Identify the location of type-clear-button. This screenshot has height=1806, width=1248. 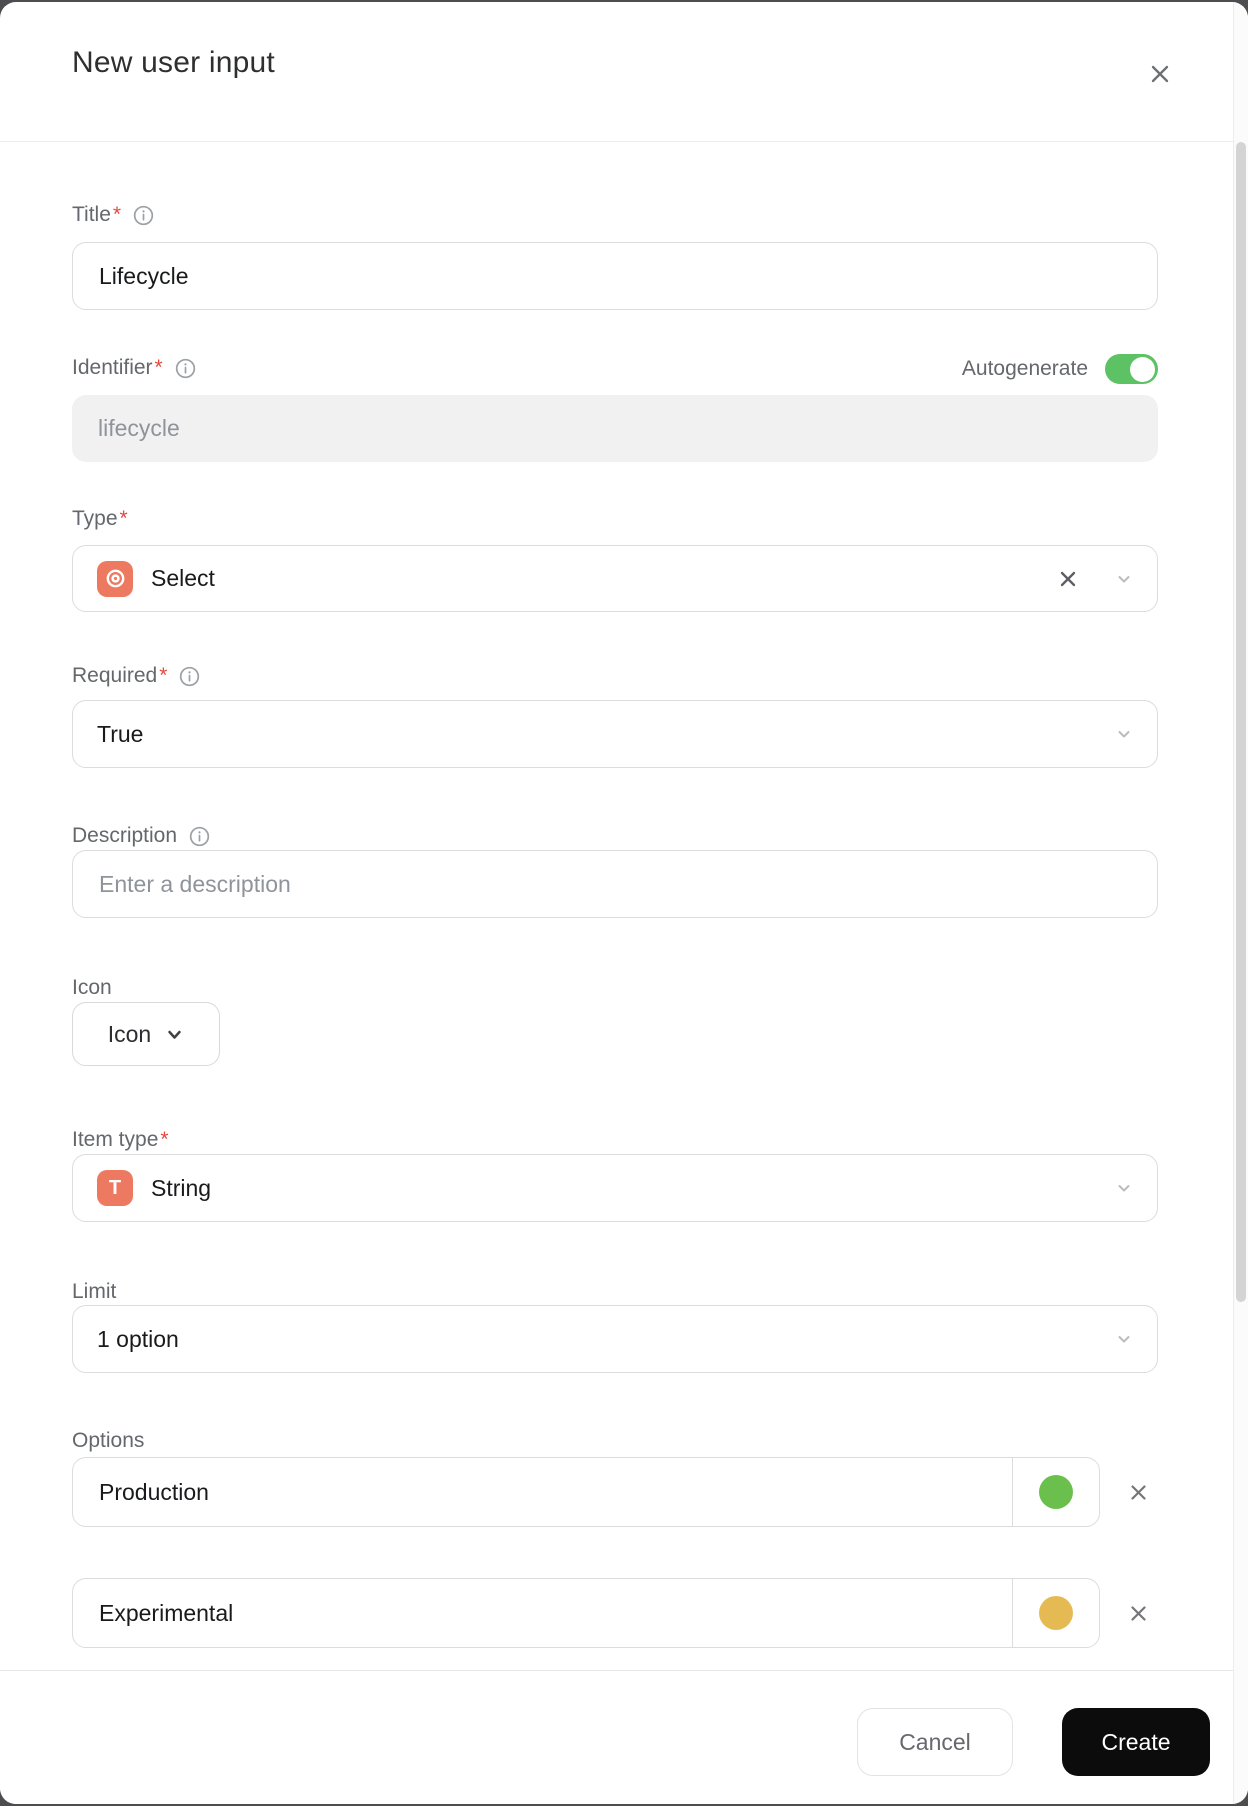
(1068, 579).